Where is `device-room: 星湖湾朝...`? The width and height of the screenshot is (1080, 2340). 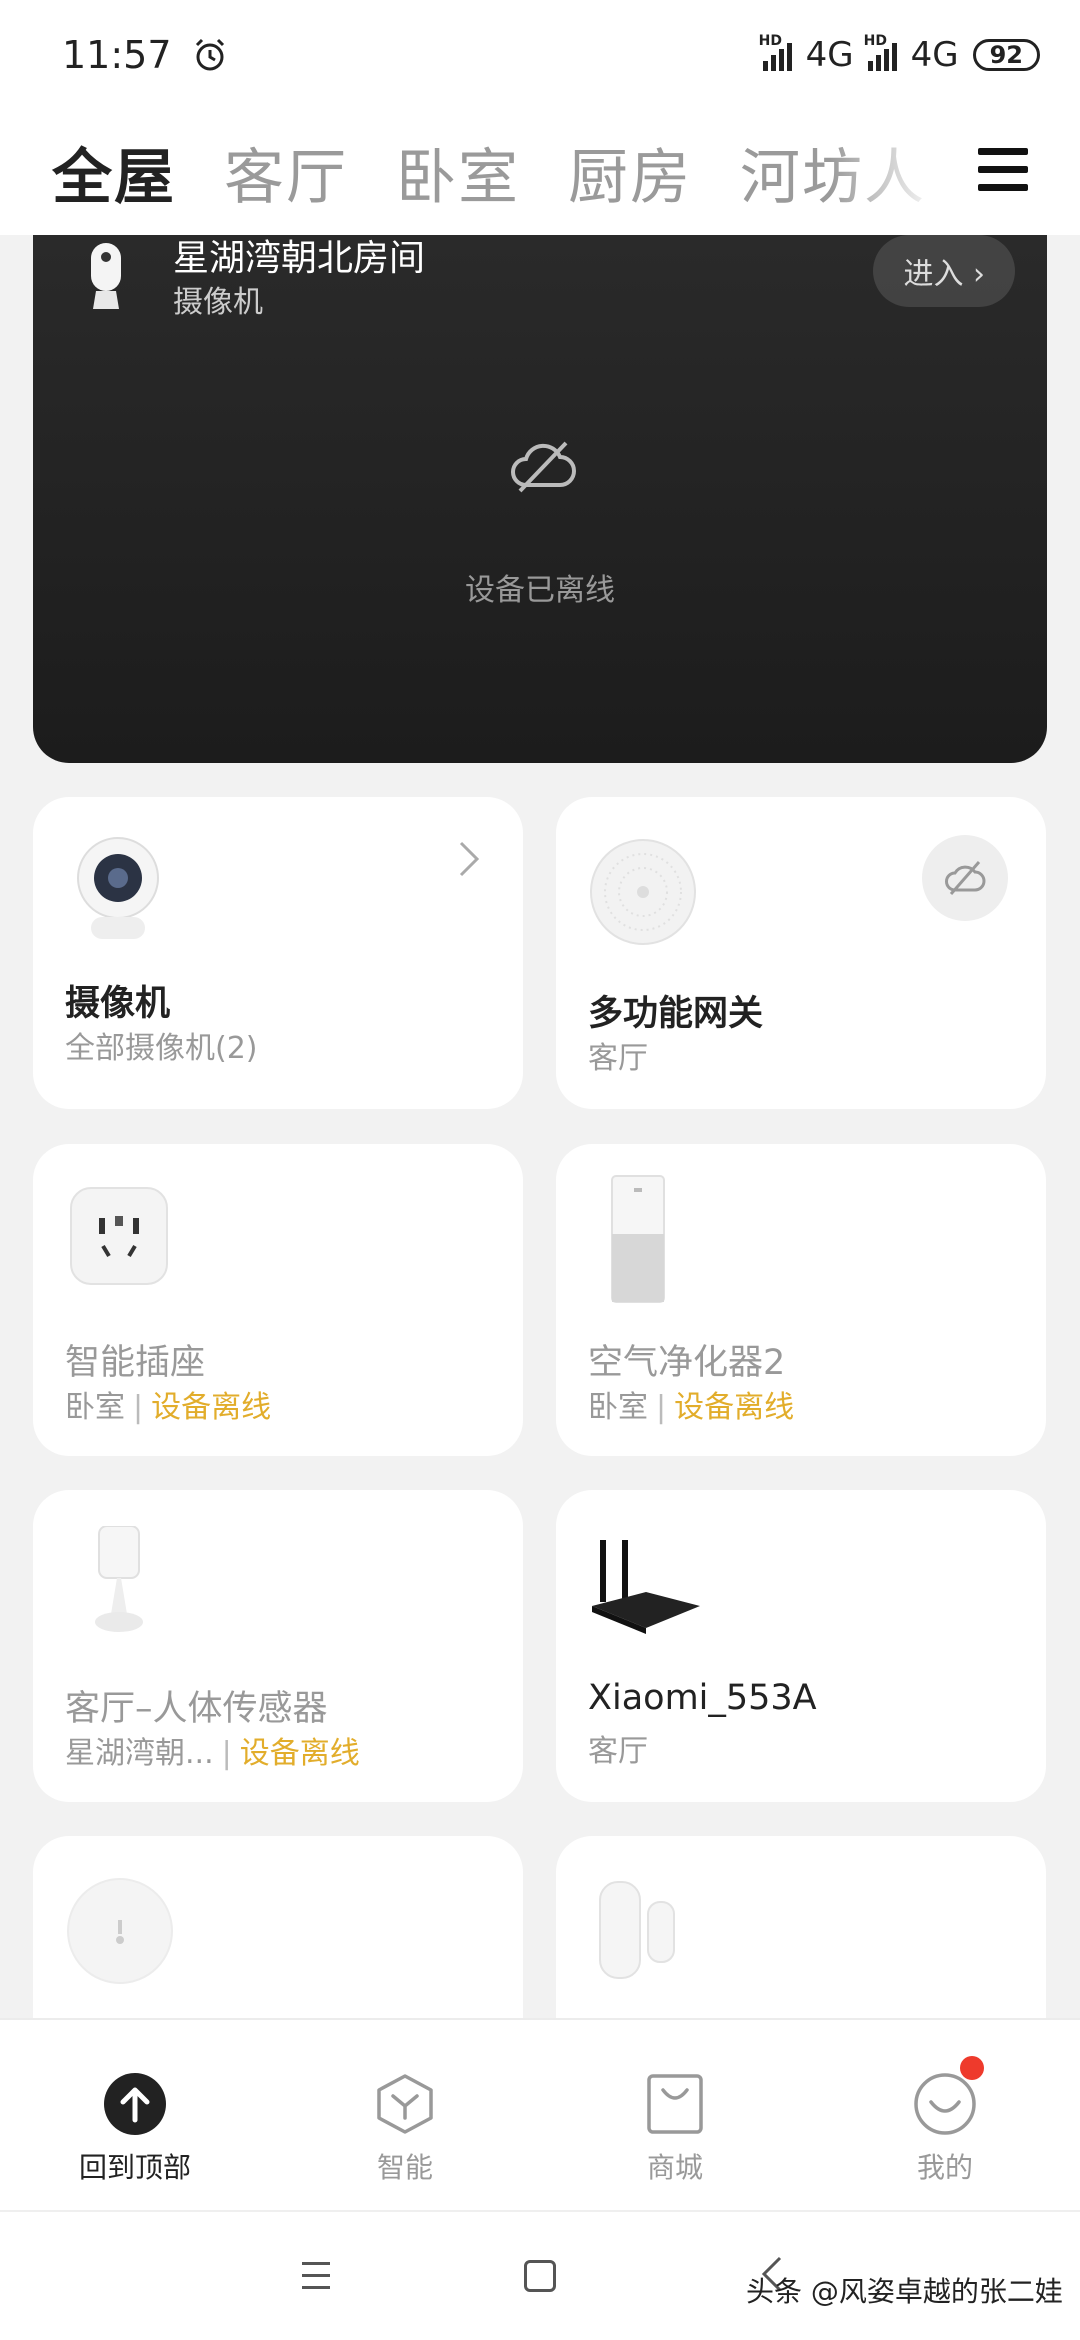 device-room: 星湖湾朝... is located at coordinates (139, 1753).